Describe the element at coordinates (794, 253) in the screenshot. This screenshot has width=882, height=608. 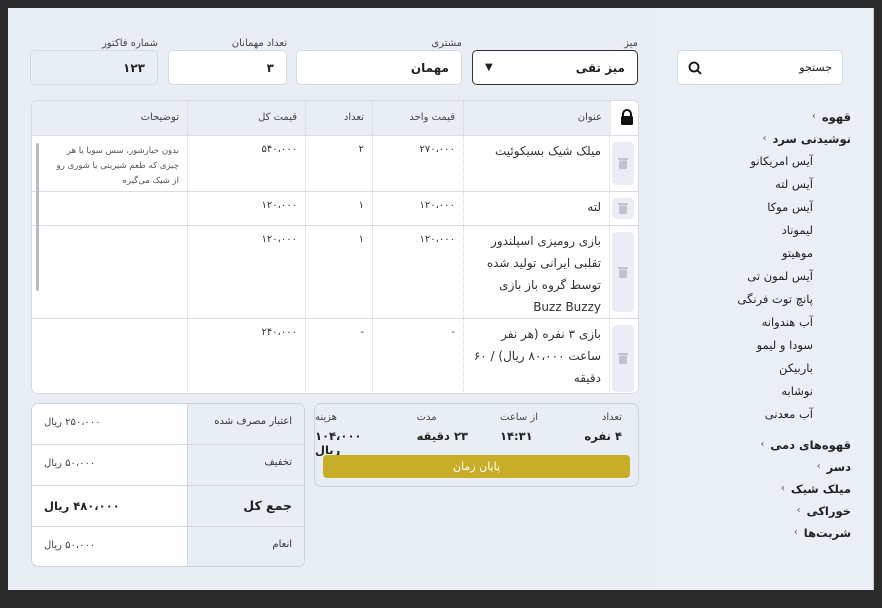
I see `menu-item: موهیتو` at that location.